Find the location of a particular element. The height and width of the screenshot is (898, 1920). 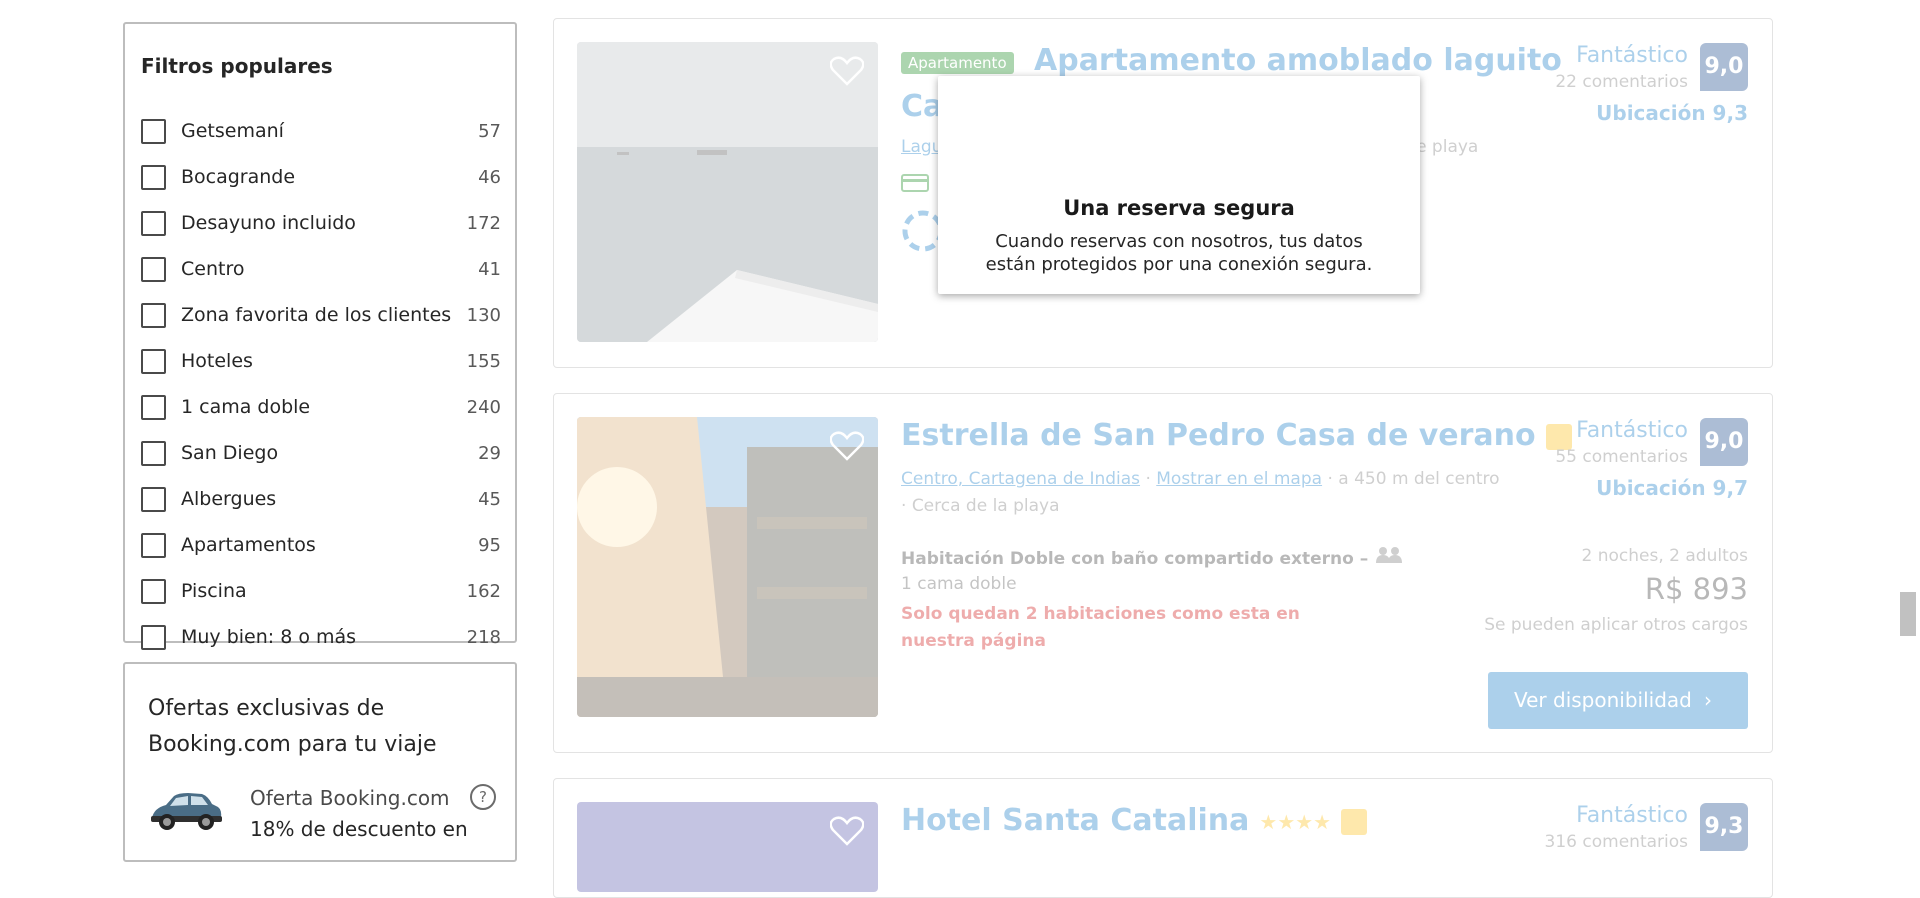

location-score: Ubicación 9,3 is located at coordinates (1672, 113).